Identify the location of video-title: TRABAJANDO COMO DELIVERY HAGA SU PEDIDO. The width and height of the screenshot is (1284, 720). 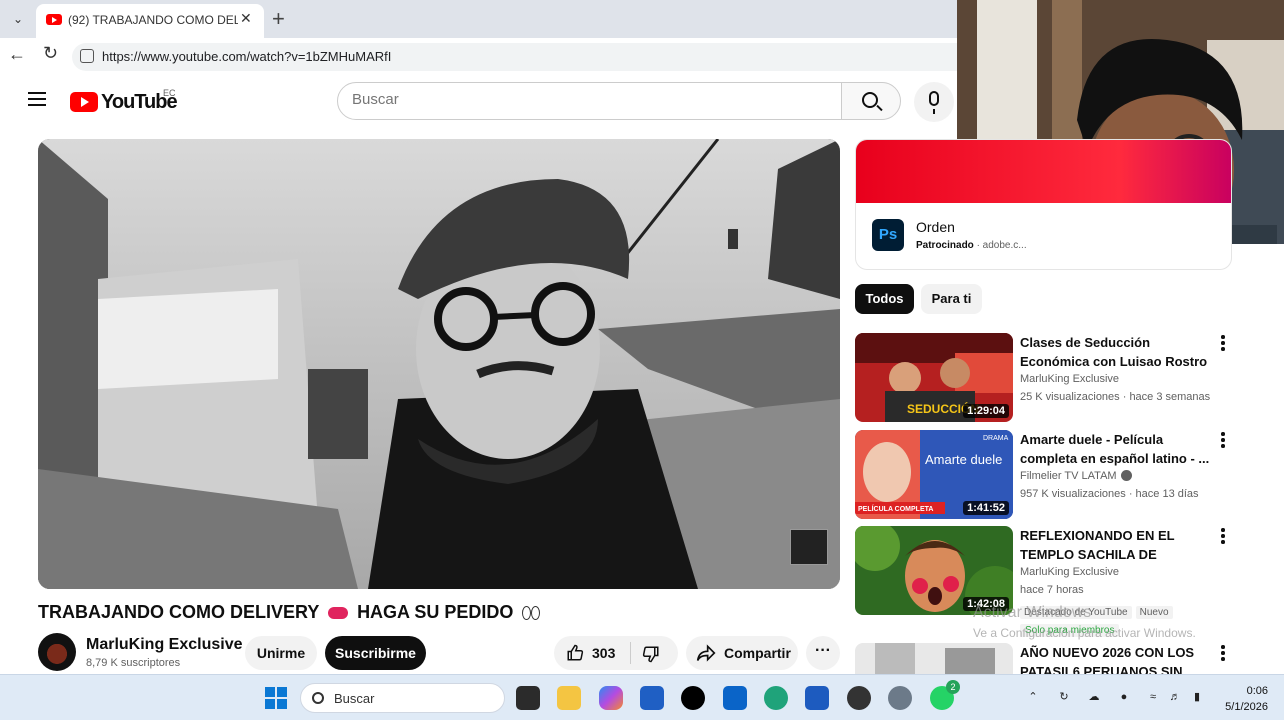
(289, 612).